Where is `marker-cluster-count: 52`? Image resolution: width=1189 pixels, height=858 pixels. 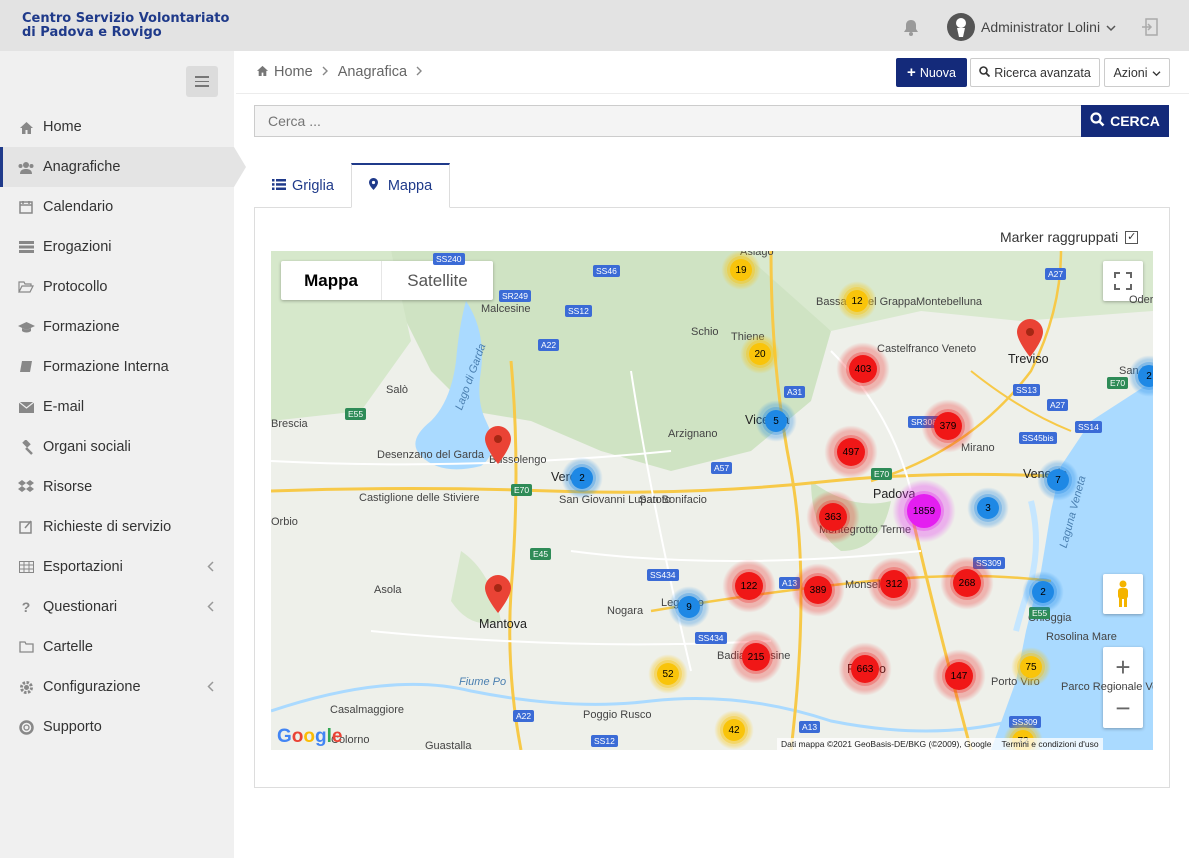
marker-cluster-count: 52 is located at coordinates (668, 674).